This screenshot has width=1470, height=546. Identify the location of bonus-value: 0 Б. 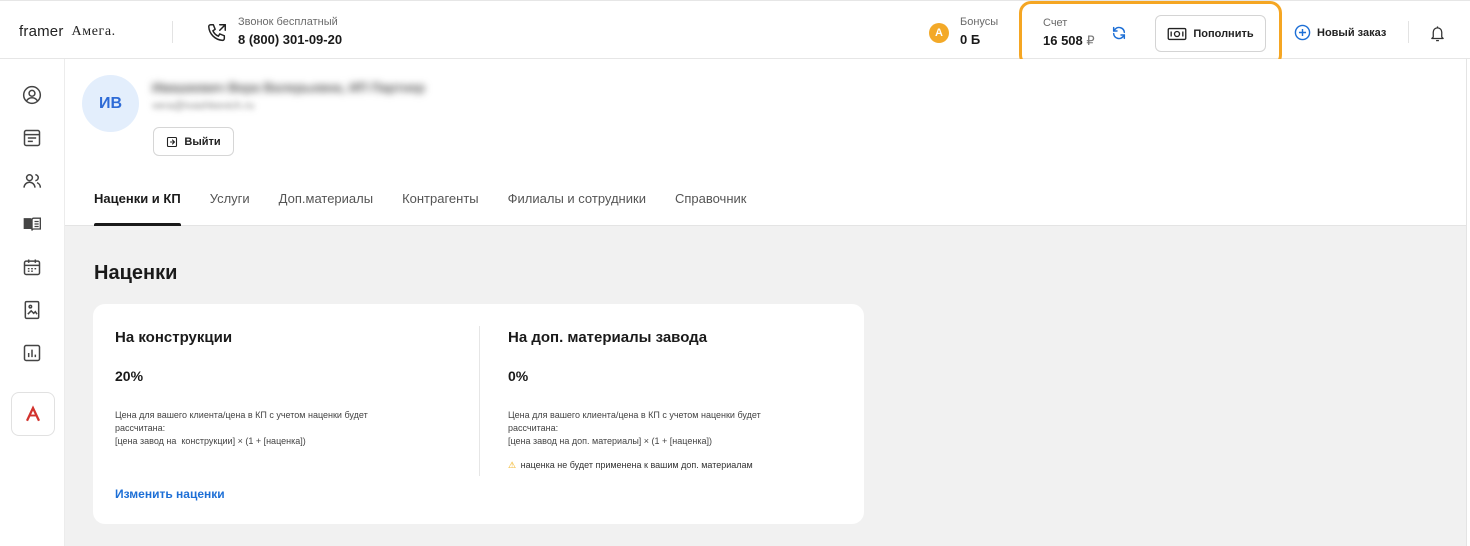
(970, 39).